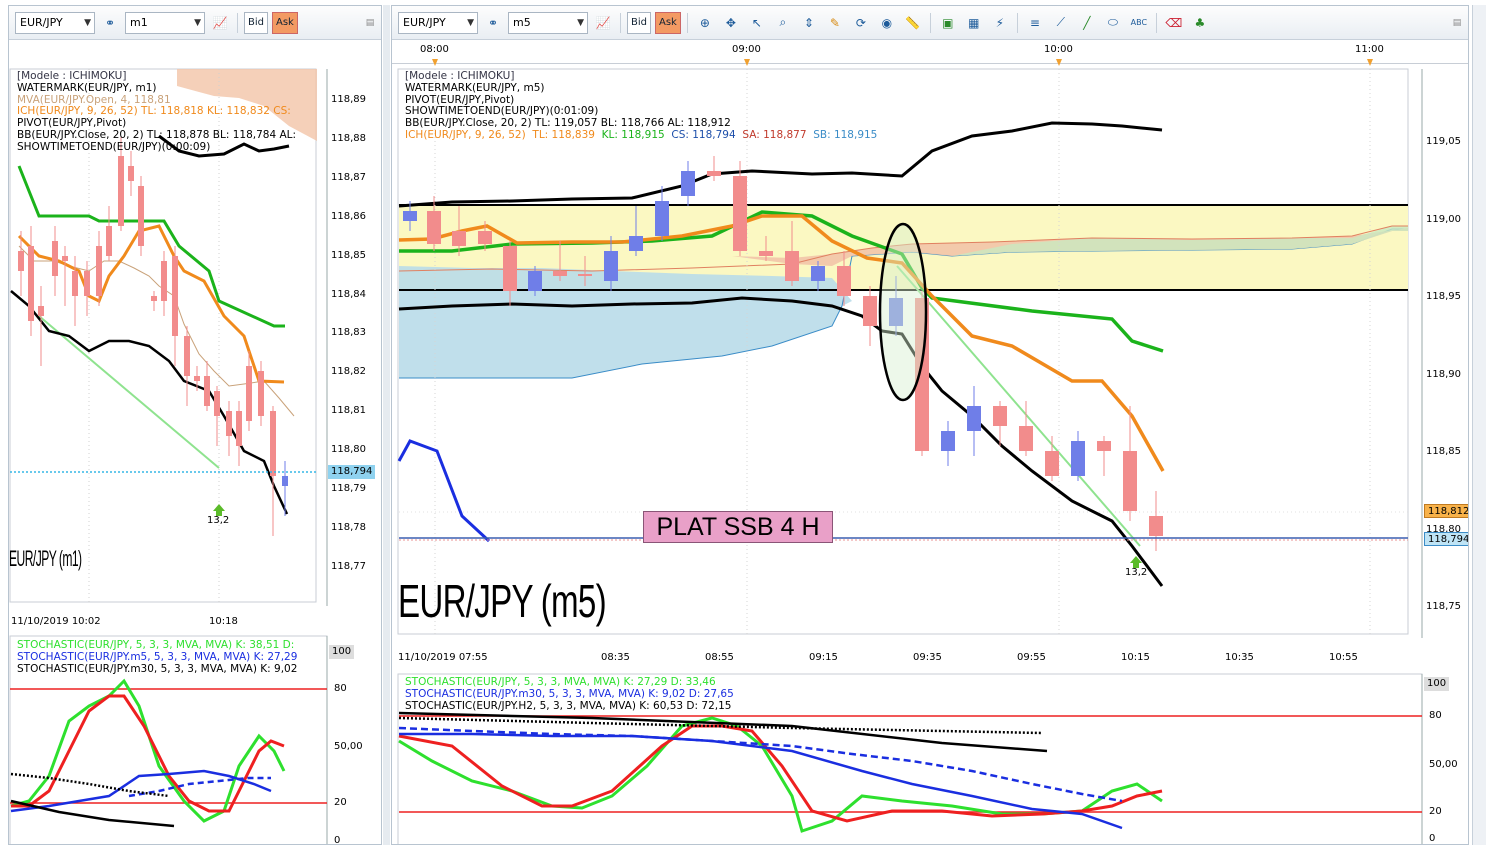 The image size is (1489, 848). I want to click on left-watermark: EUR/JPY (m1), so click(45, 558).